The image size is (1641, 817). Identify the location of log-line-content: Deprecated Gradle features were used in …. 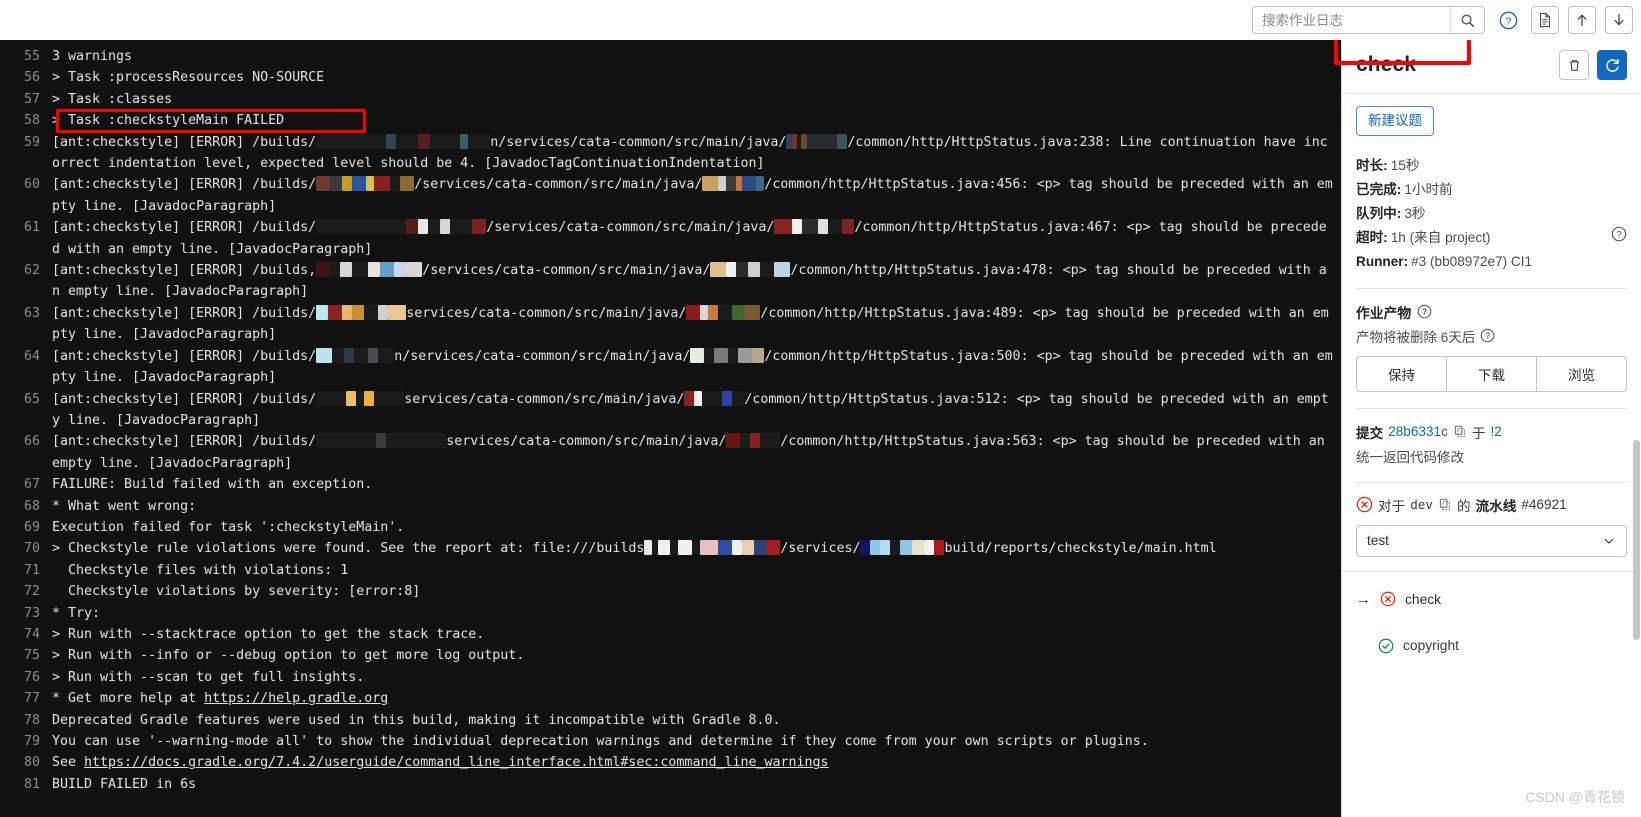
(416, 720).